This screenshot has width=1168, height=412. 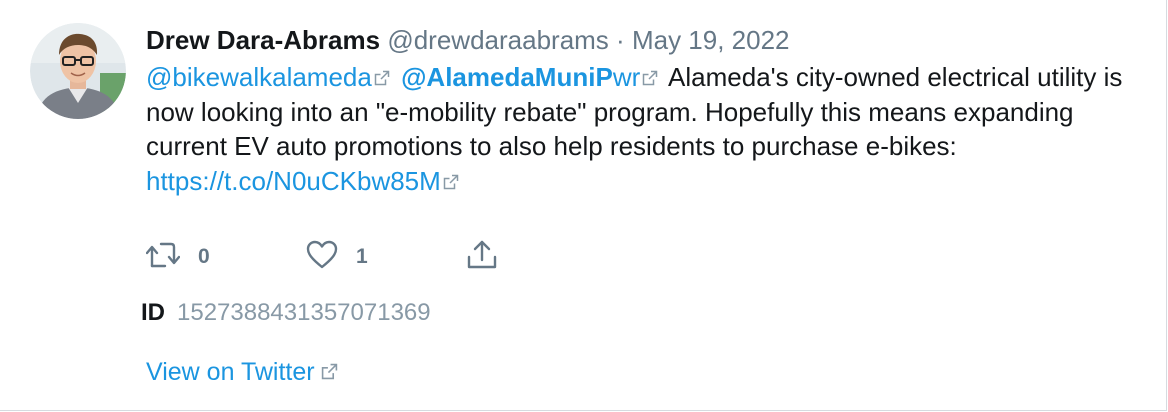 I want to click on tweet-url: https://t.co/N0uCKbw85M, so click(x=293, y=181).